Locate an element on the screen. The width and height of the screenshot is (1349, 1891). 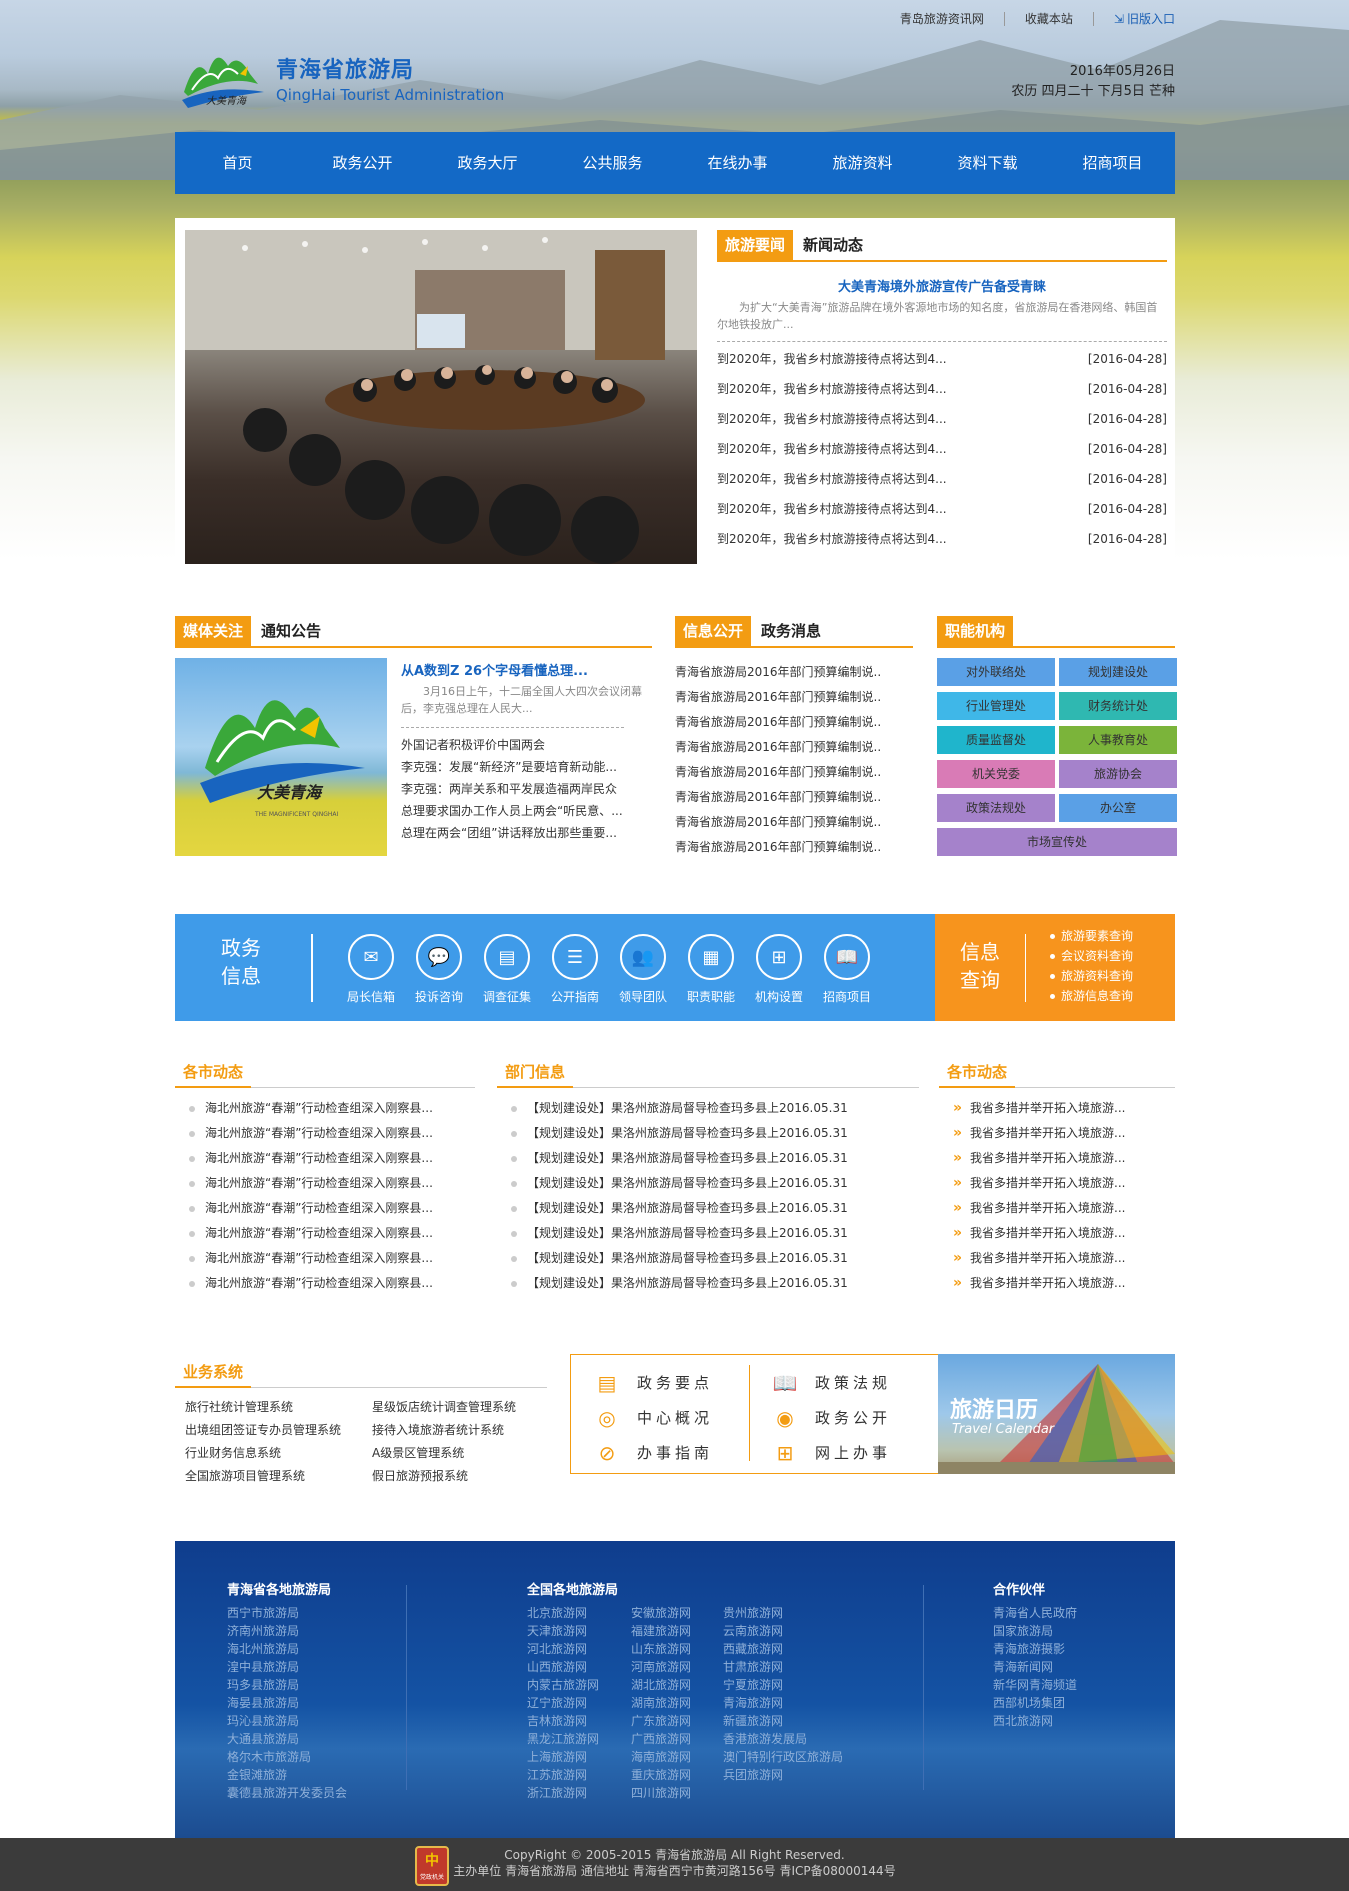
nav-gov-hall: 政务大厅 is located at coordinates (487, 163).